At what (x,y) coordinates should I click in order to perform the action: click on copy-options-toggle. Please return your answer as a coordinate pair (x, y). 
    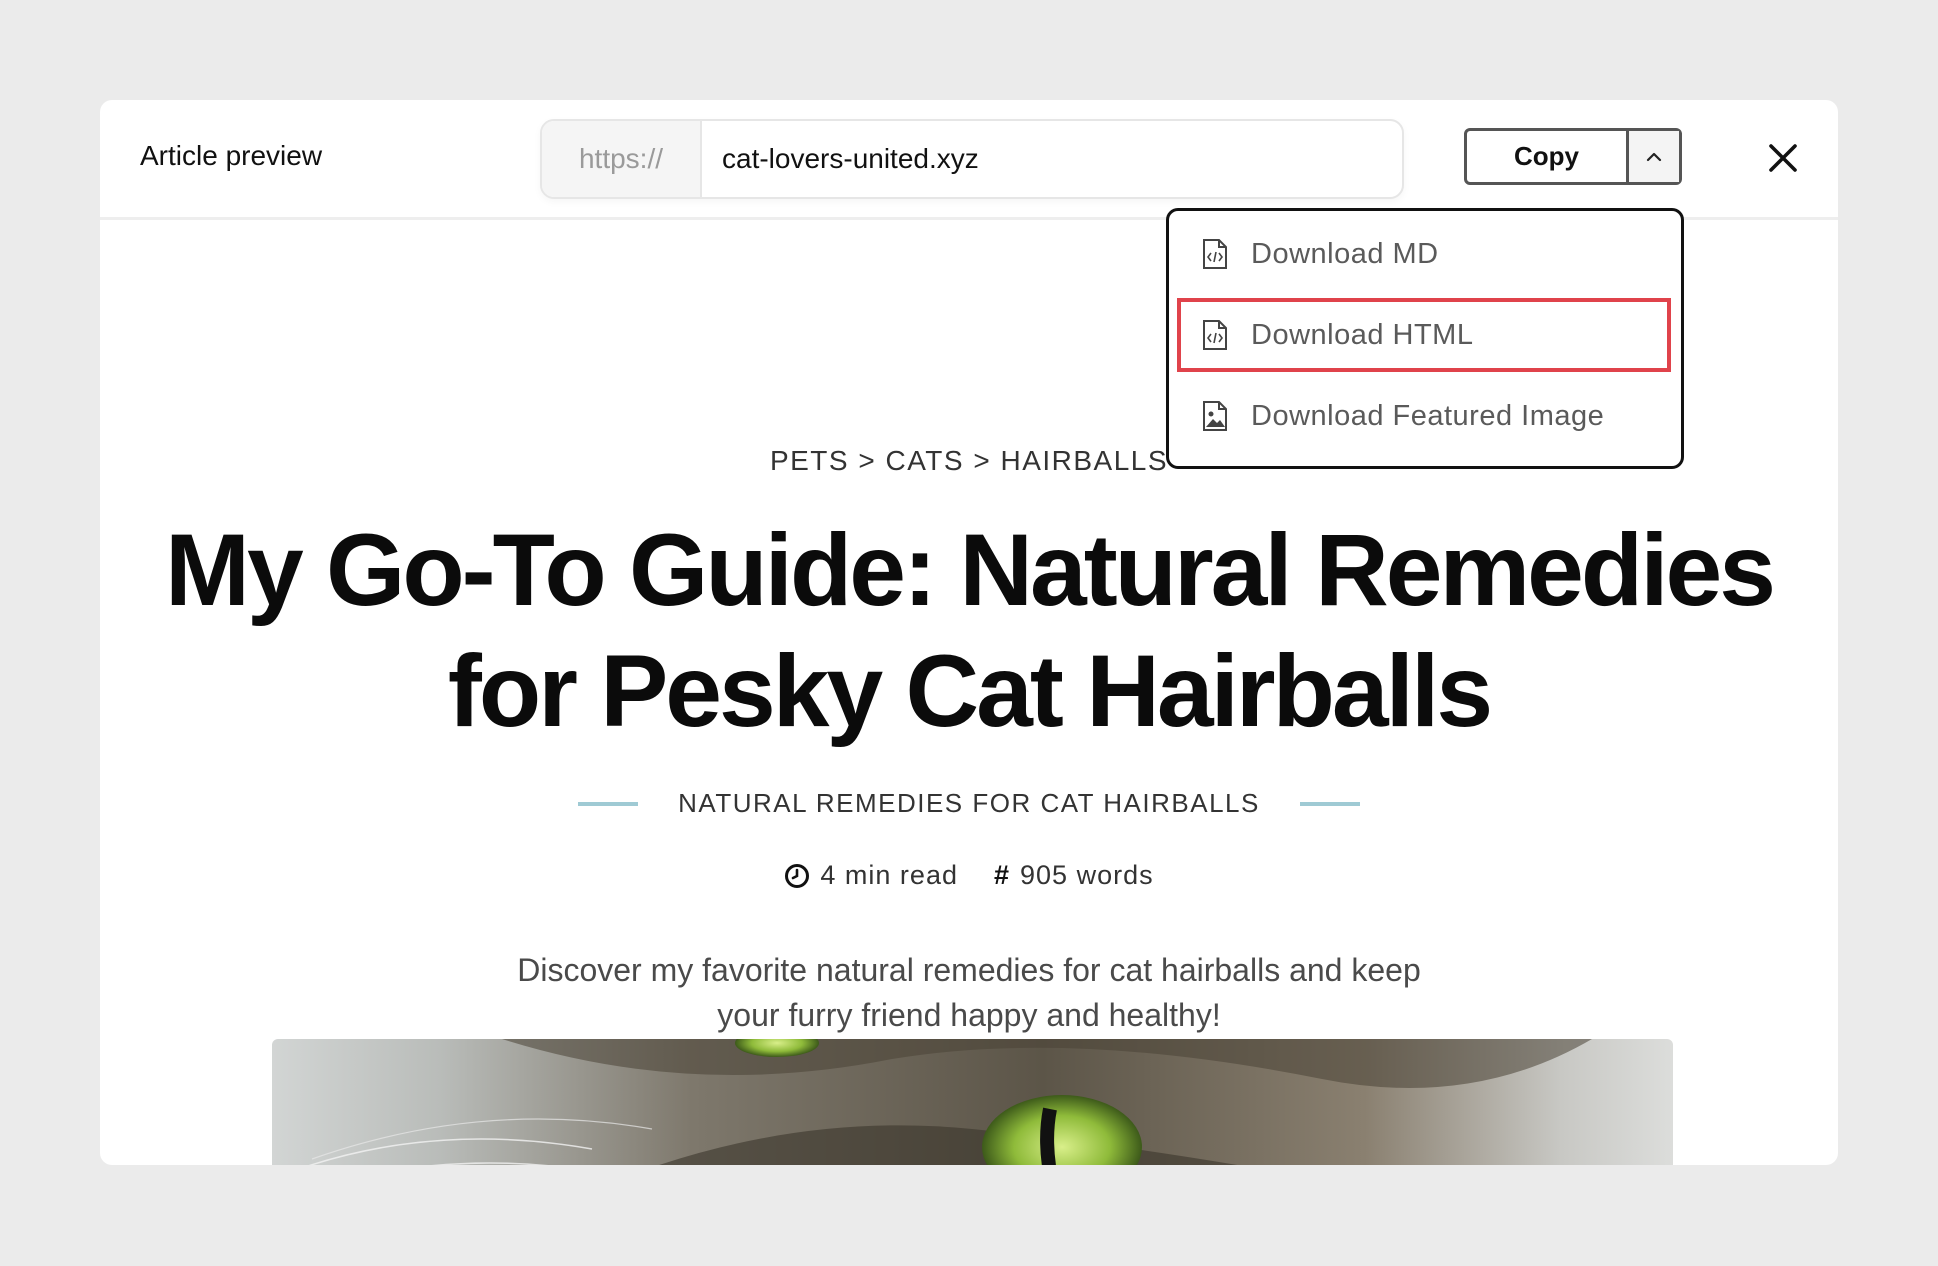
    Looking at the image, I should click on (1654, 156).